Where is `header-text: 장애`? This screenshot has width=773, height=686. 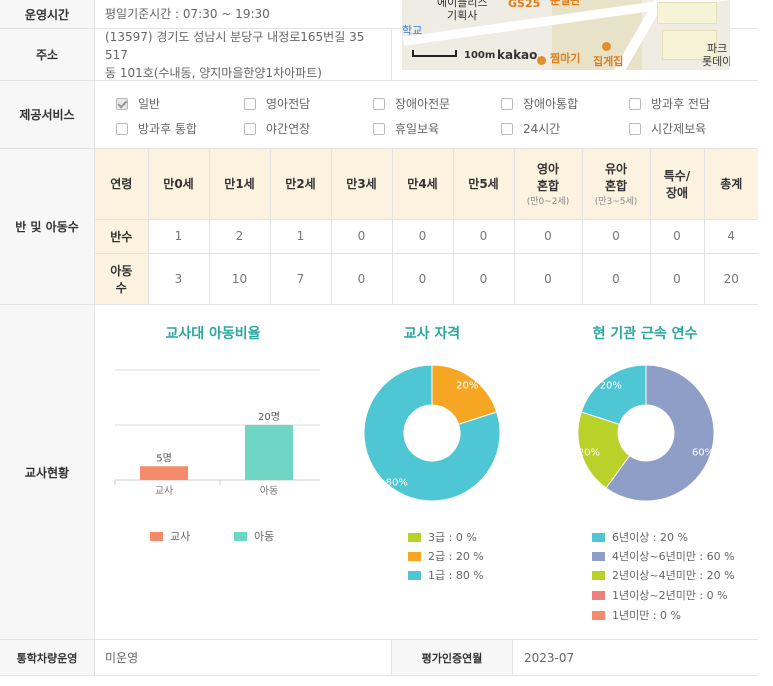 header-text: 장애 is located at coordinates (677, 192).